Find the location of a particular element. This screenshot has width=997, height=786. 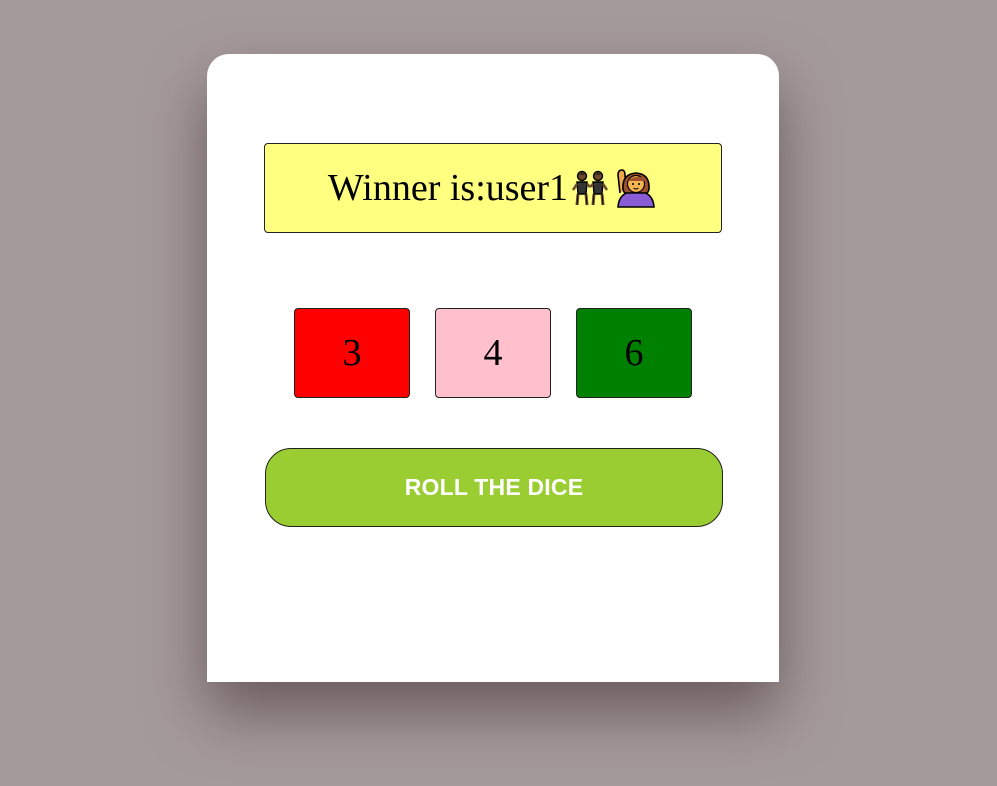

dice-row: 3 4 6 is located at coordinates (493, 353).